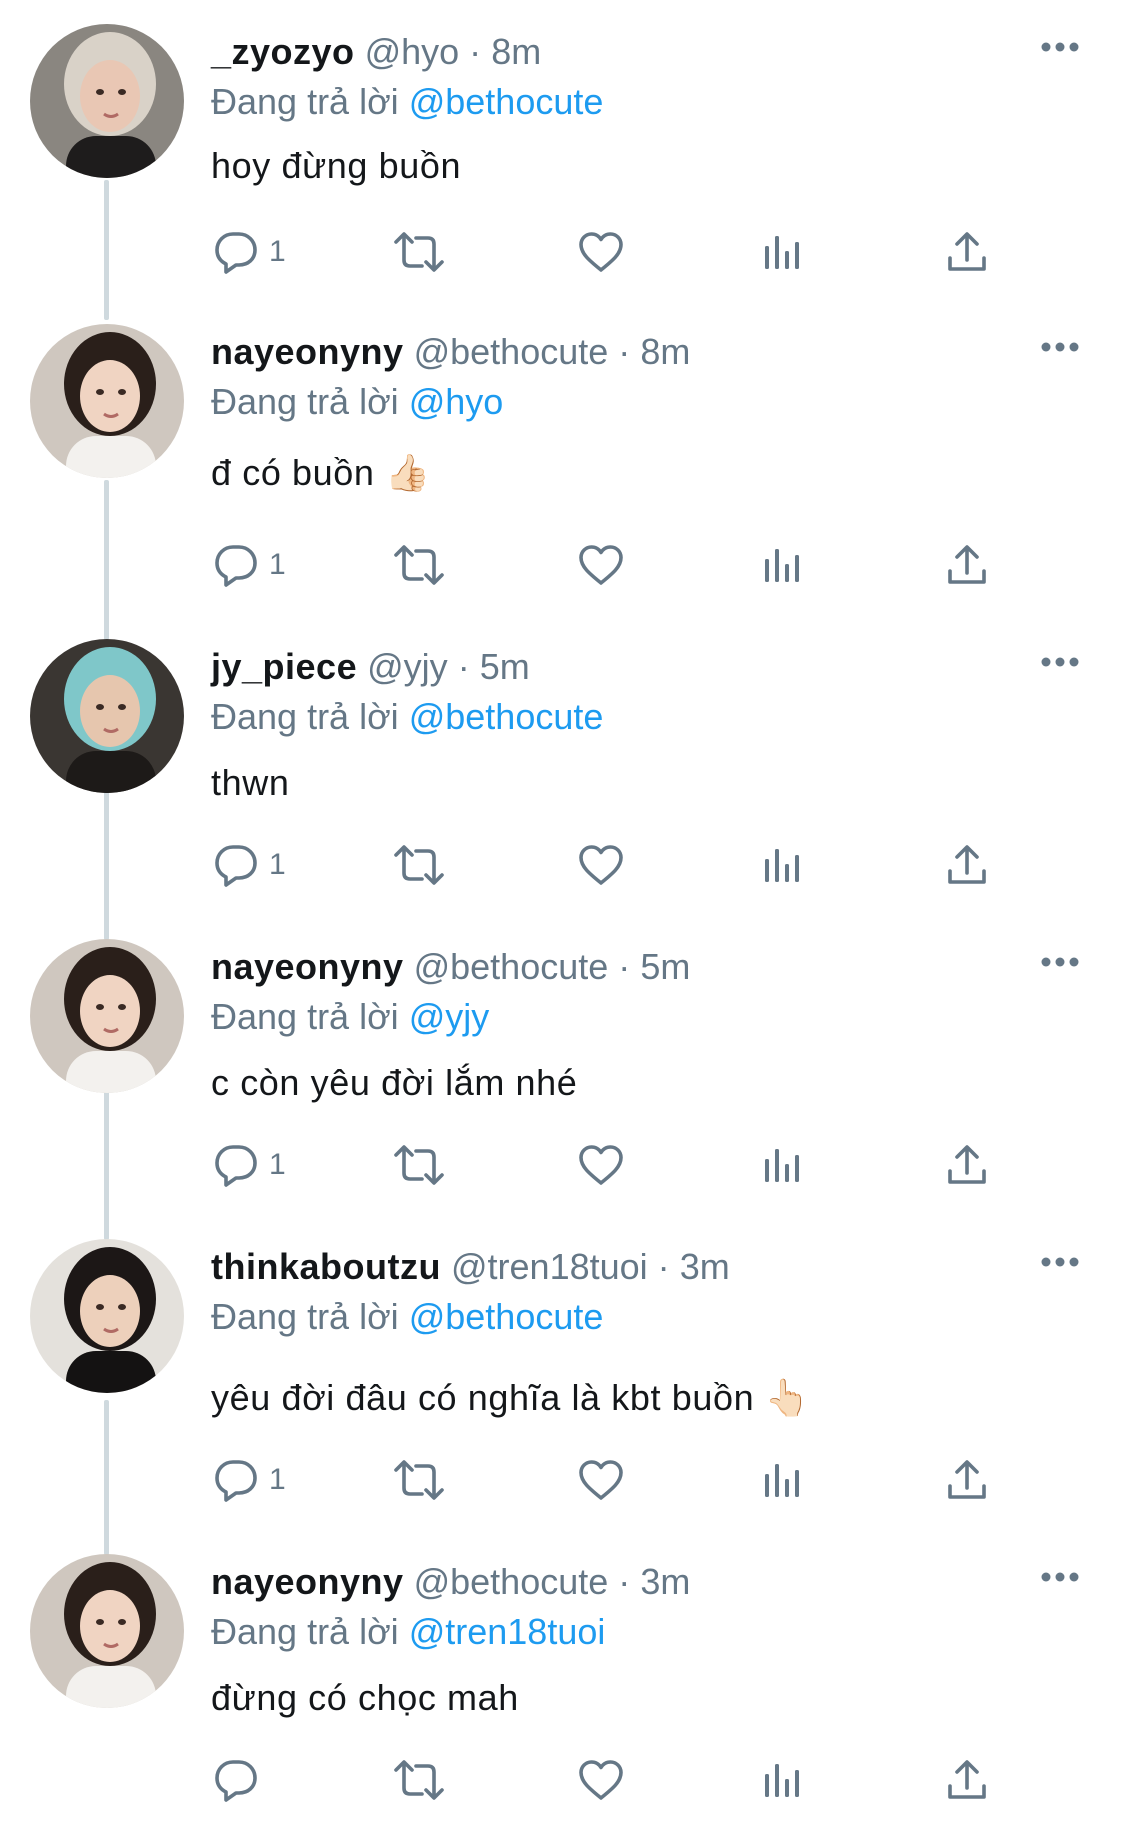  What do you see at coordinates (449, 1016) in the screenshot?
I see `mention-link: @yjy` at bounding box center [449, 1016].